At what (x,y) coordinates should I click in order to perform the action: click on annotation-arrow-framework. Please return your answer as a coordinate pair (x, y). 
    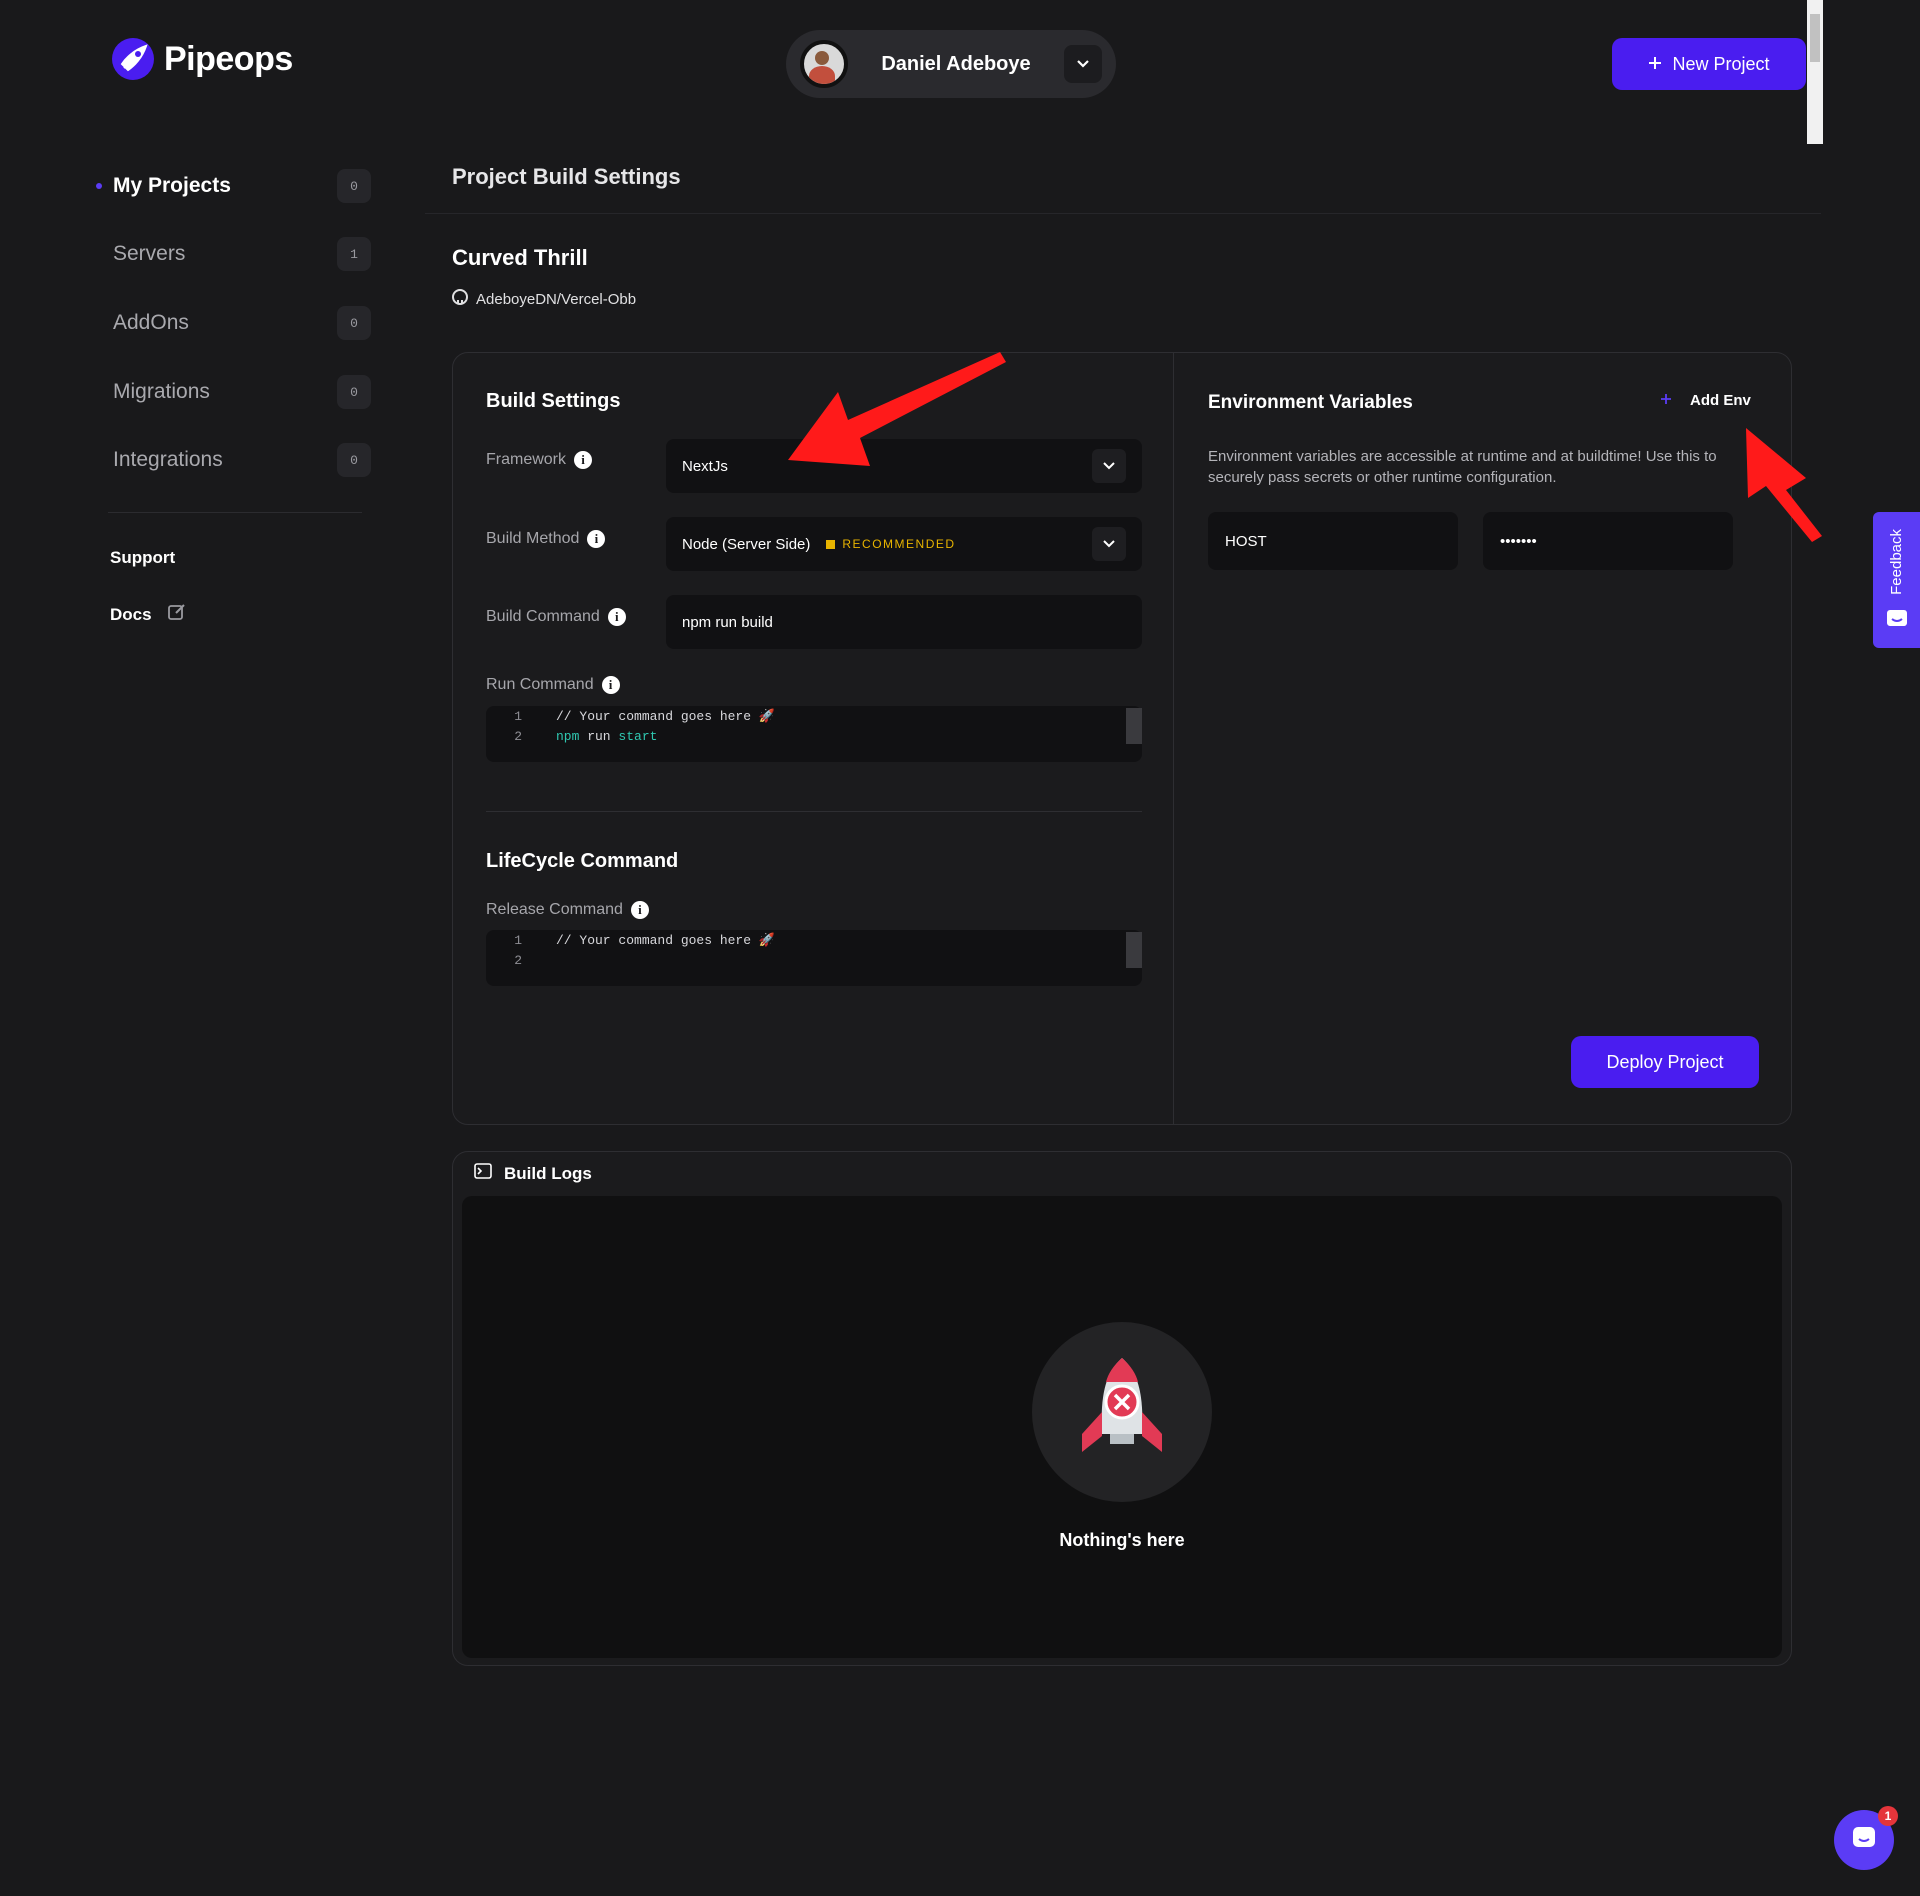
    Looking at the image, I should click on (897, 409).